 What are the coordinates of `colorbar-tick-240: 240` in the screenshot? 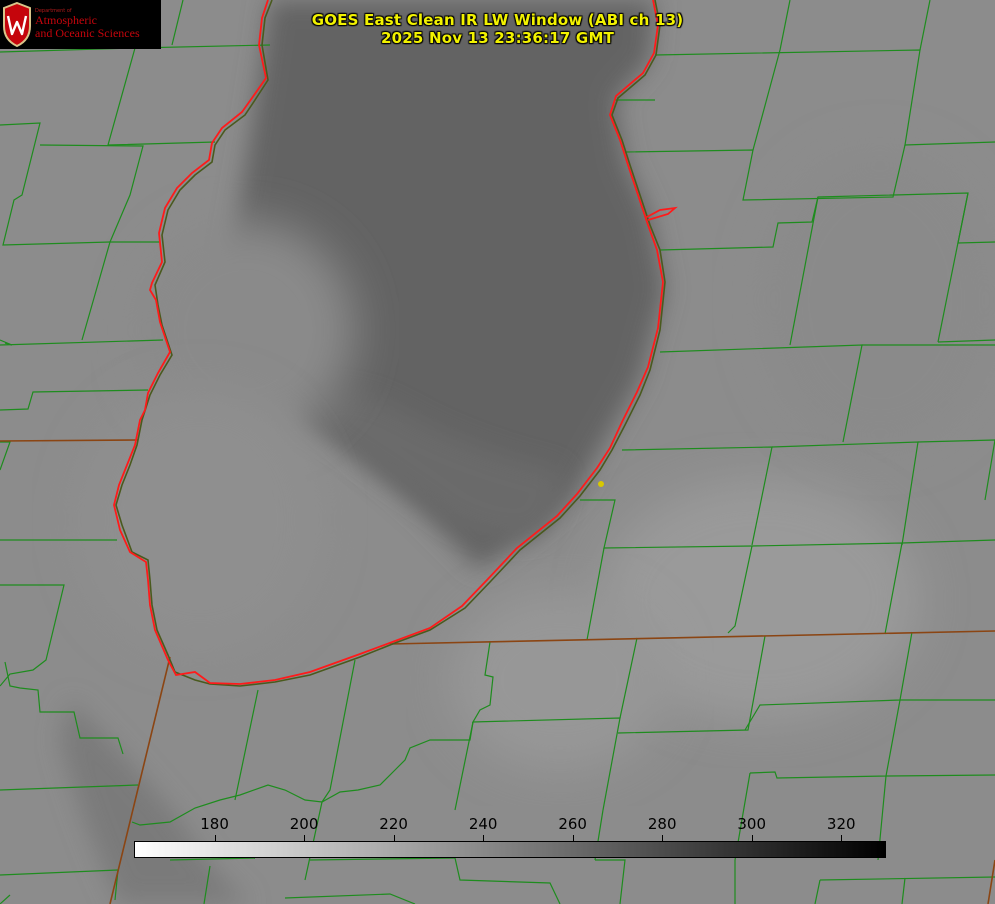 It's located at (483, 824).